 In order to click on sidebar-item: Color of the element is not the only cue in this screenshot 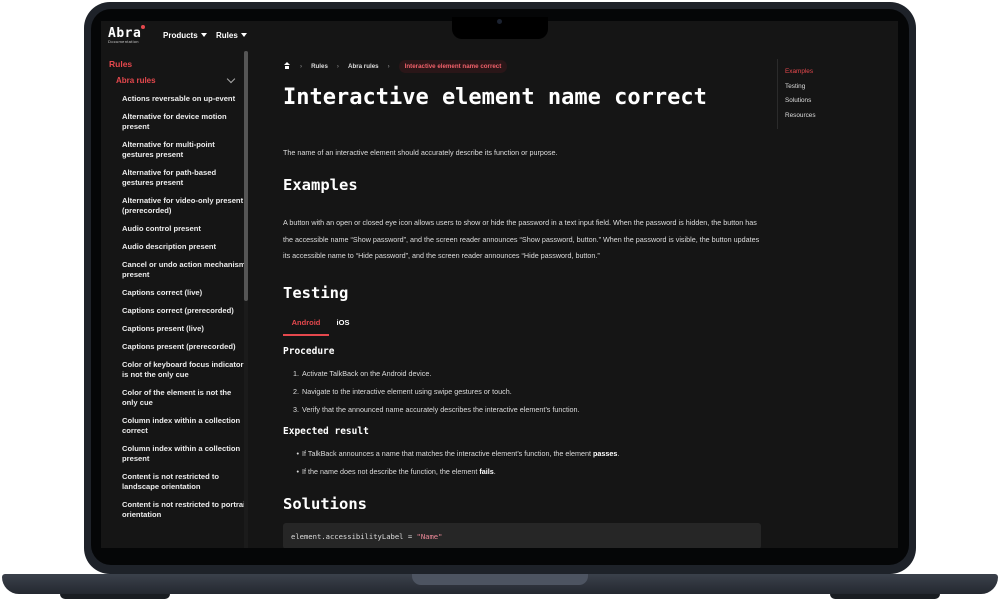, I will do `click(185, 398)`.